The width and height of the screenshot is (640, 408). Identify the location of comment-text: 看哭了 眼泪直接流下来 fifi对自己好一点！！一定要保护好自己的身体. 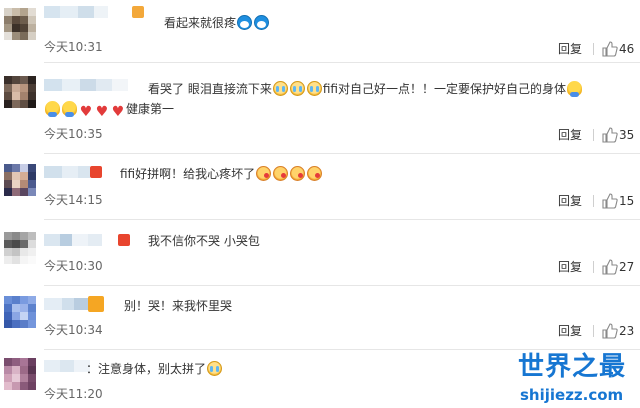
(365, 89).